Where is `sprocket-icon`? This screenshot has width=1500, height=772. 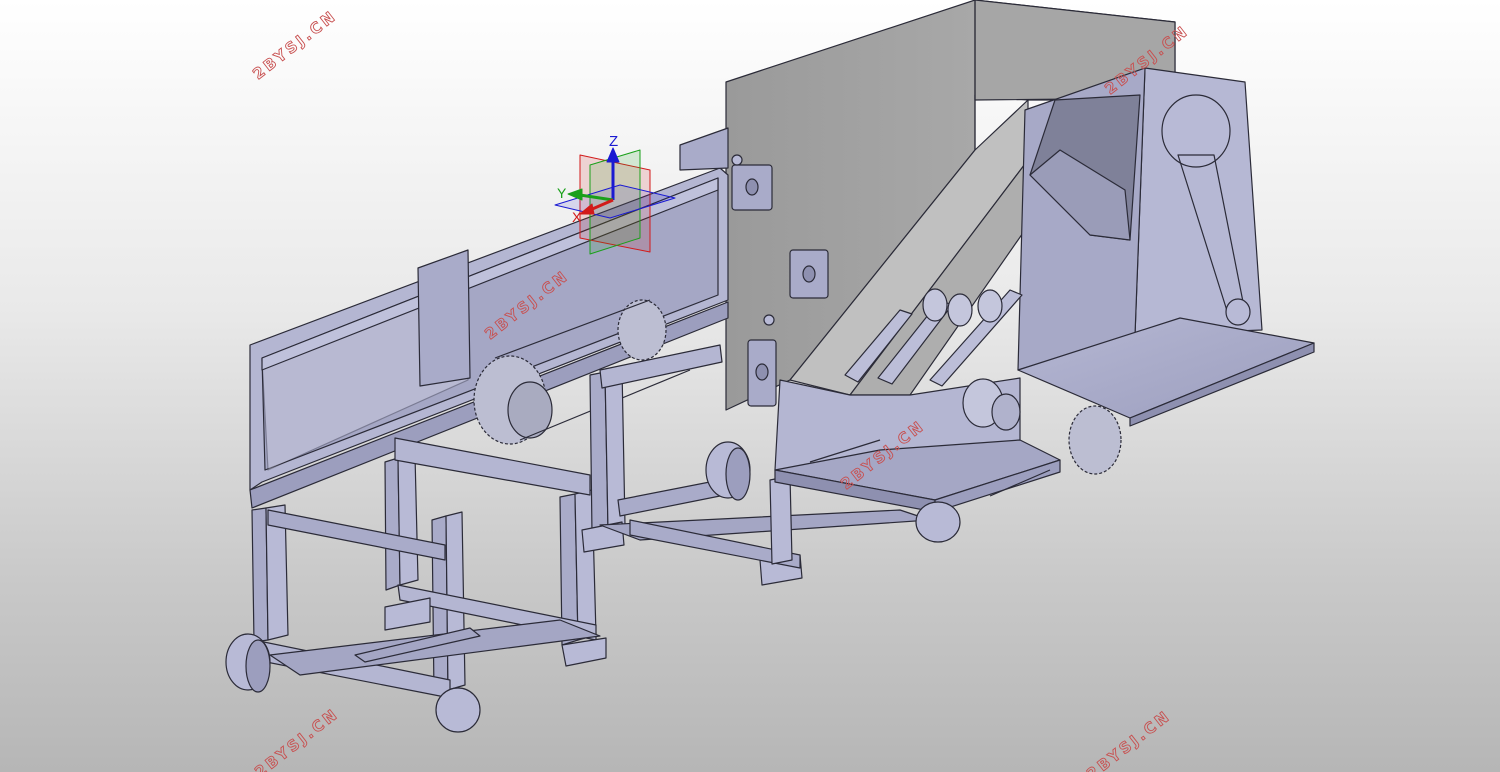
sprocket-icon is located at coordinates (1095, 440).